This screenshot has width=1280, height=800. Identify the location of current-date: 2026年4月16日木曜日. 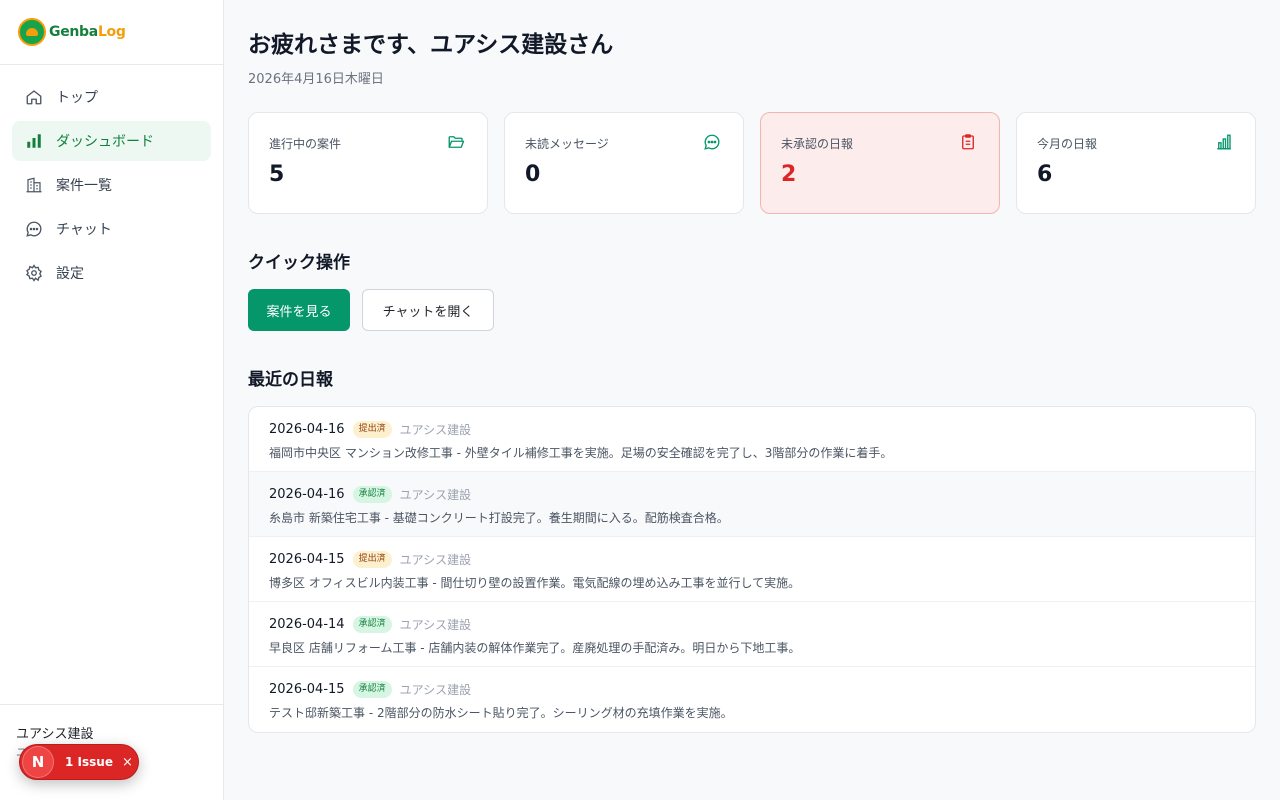
(316, 79).